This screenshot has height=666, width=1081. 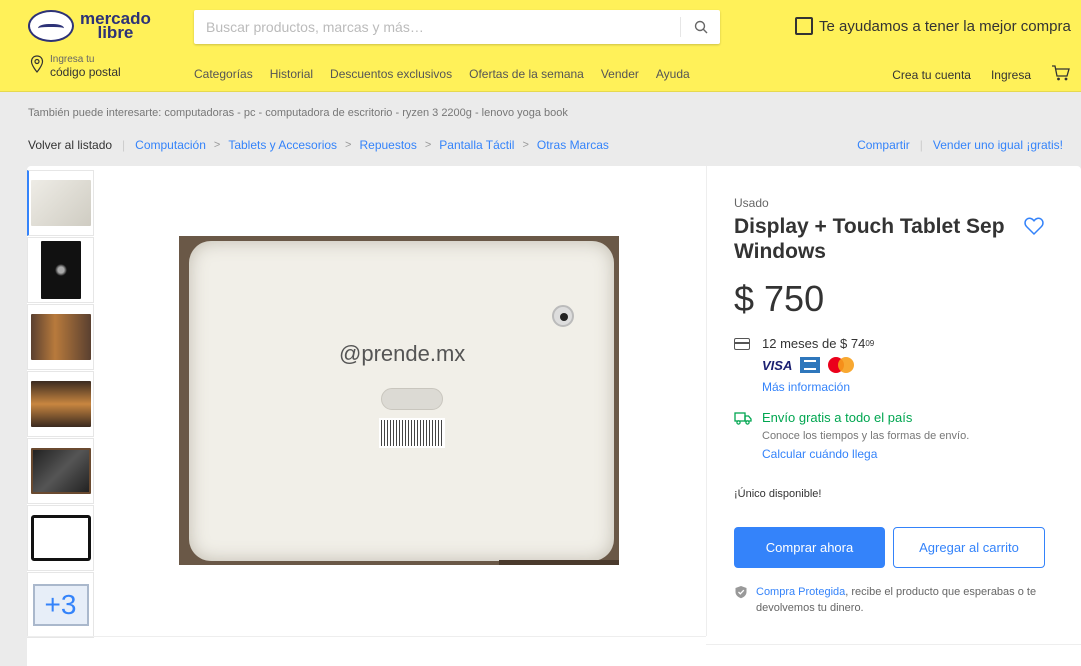 What do you see at coordinates (743, 418) in the screenshot?
I see `truck-icon` at bounding box center [743, 418].